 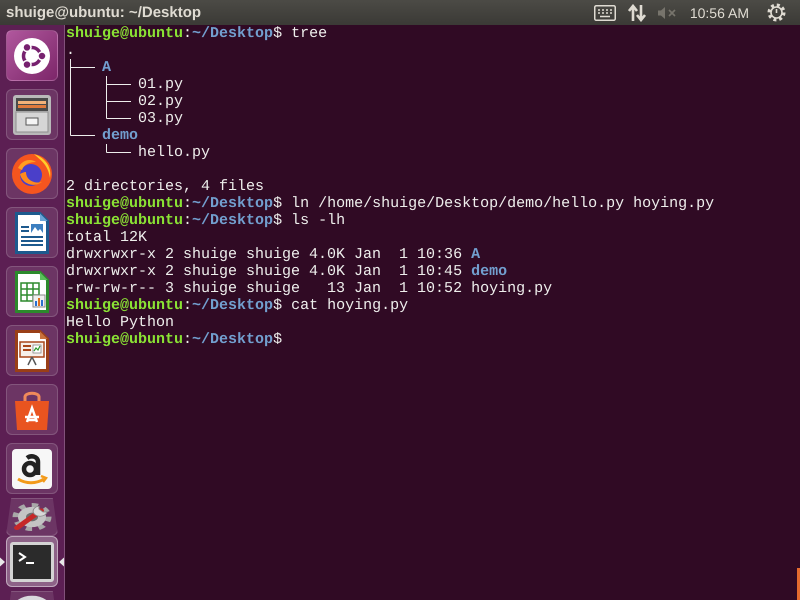 What do you see at coordinates (71, 50) in the screenshot?
I see `tree-root: .` at bounding box center [71, 50].